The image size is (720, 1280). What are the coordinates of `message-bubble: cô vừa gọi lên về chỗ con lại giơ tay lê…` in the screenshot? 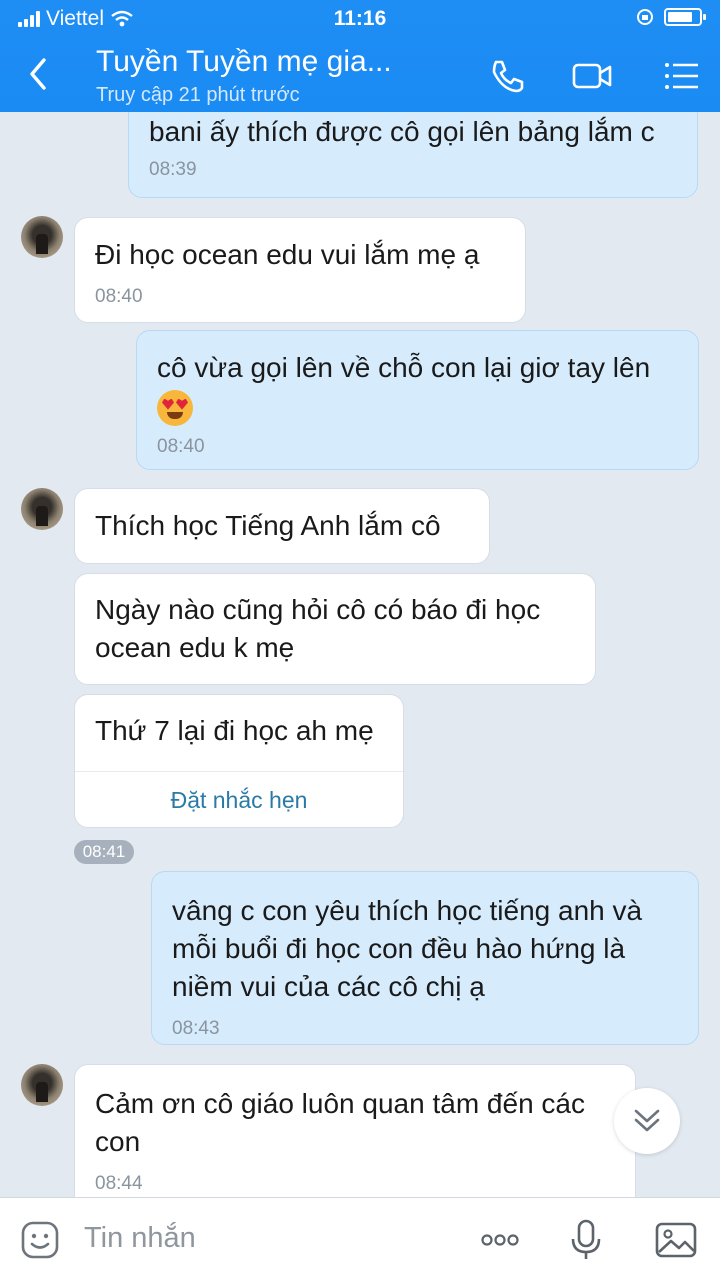 It's located at (417, 400).